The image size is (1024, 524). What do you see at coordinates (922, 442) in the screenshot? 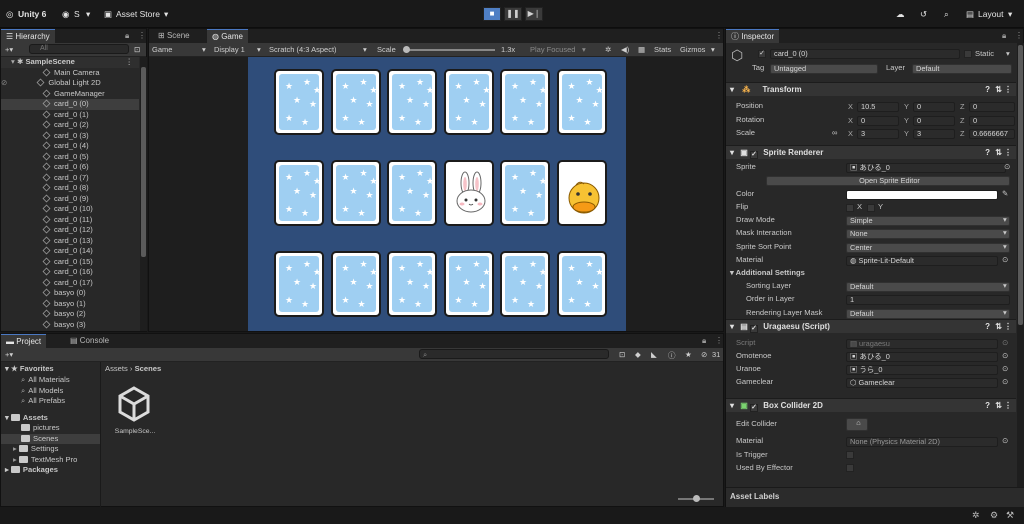
I see `collider-material-field: None (Physics Material 2D)` at bounding box center [922, 442].